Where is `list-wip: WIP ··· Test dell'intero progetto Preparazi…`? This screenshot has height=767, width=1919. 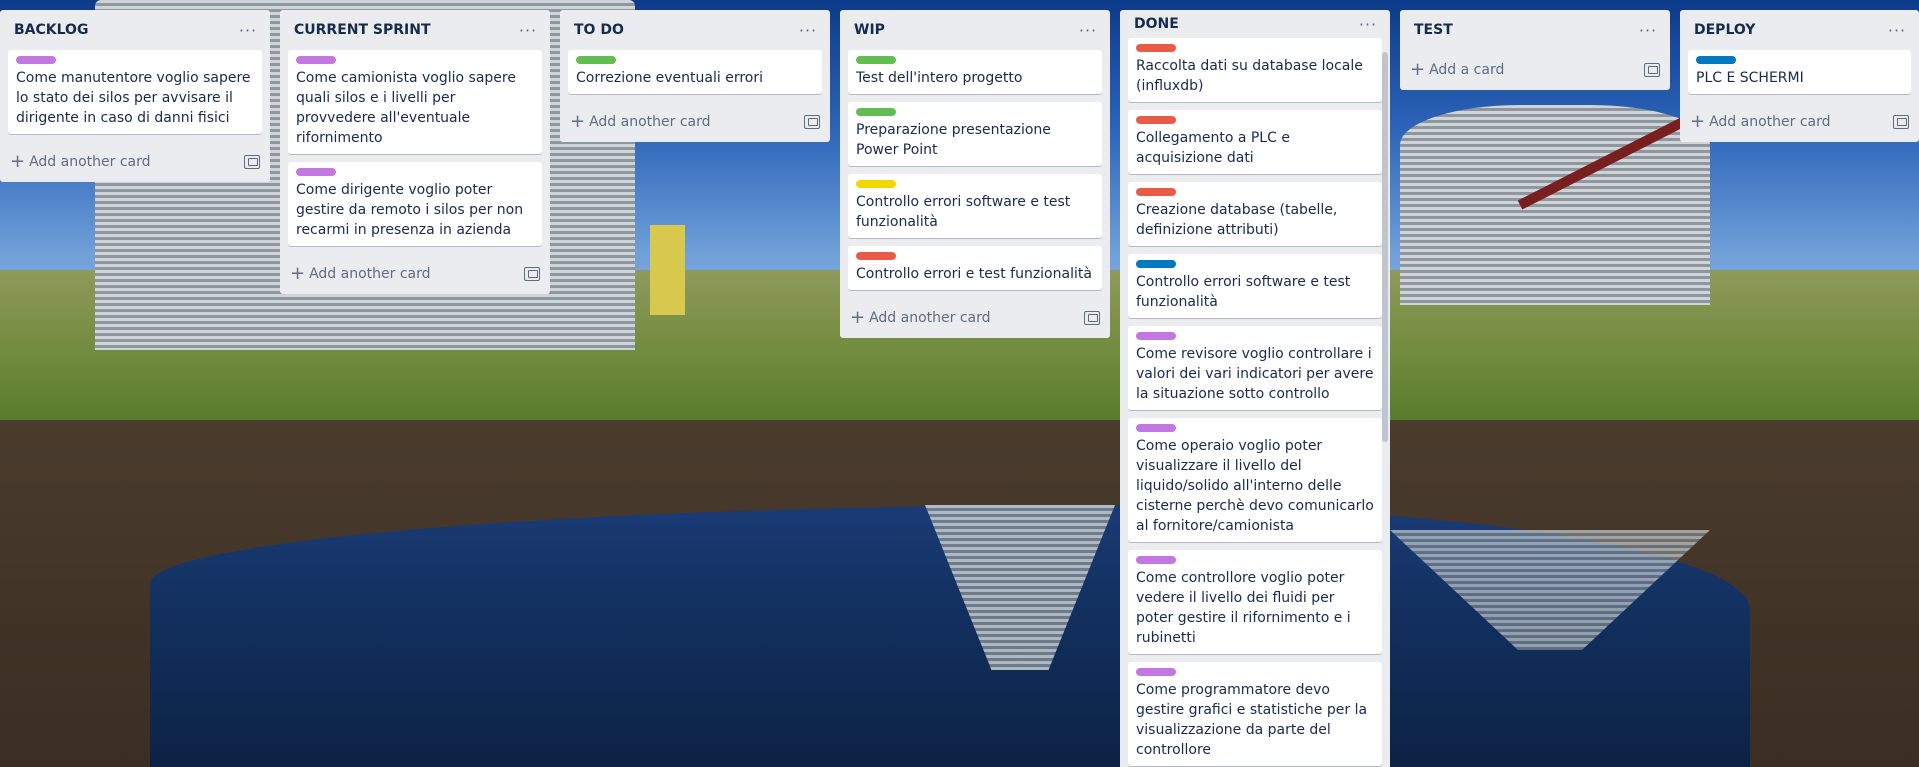 list-wip: WIP ··· Test dell'intero progetto Preparazi… is located at coordinates (975, 174).